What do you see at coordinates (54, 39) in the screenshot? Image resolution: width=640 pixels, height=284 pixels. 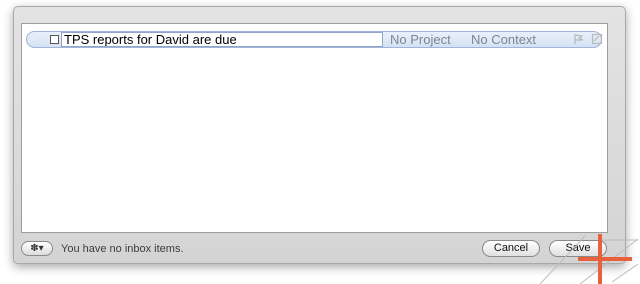 I see `task-checkbox` at bounding box center [54, 39].